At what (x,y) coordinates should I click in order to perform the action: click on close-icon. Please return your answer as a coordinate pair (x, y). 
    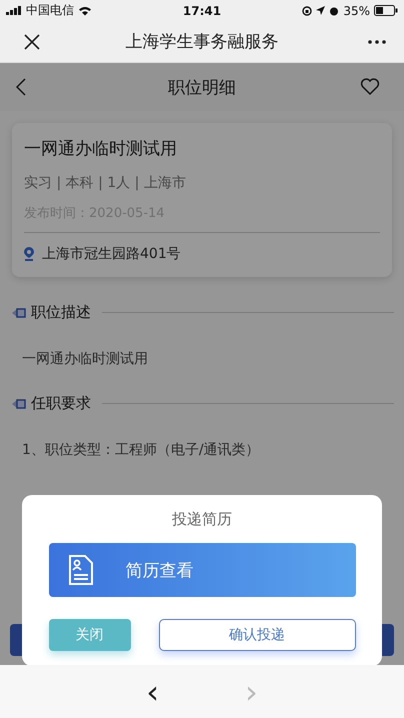
    Looking at the image, I should click on (32, 42).